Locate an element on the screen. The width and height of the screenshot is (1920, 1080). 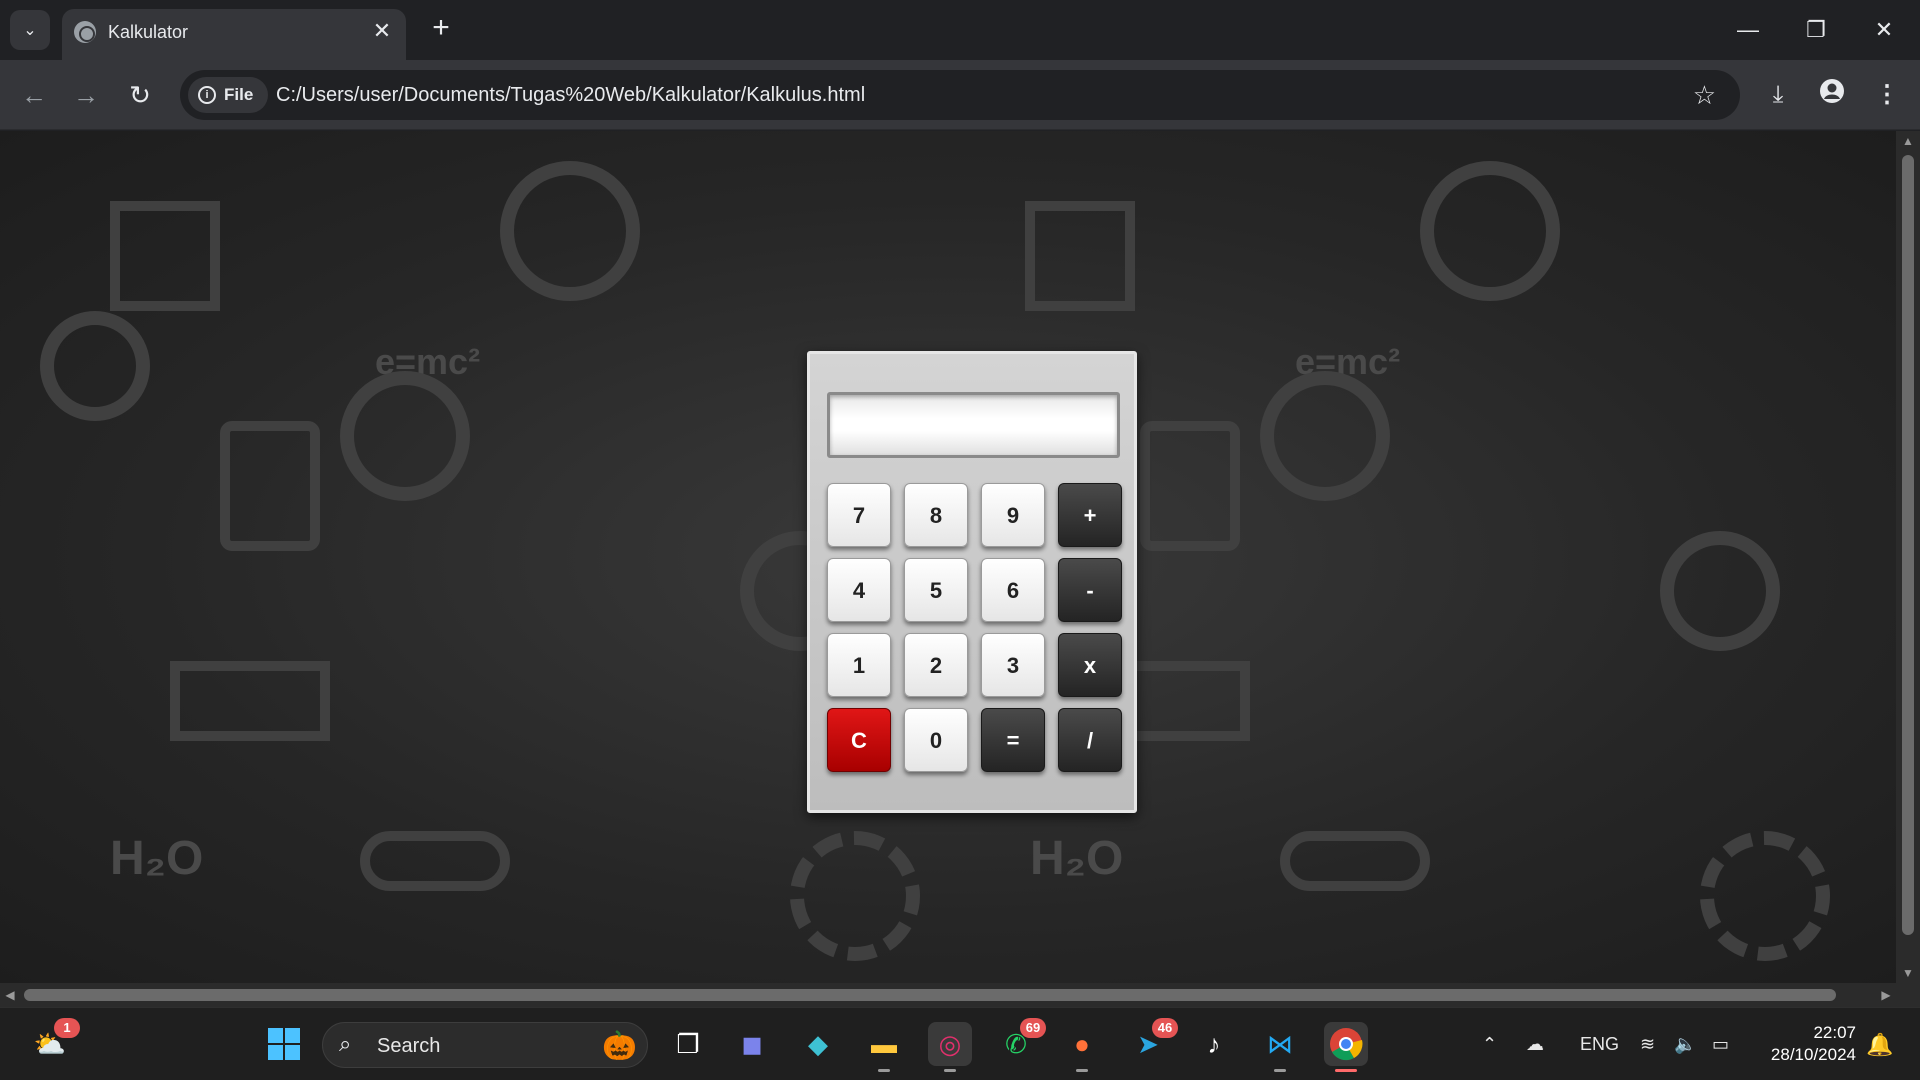
tab-kalkulator: Kalkulator ✕ is located at coordinates (234, 34).